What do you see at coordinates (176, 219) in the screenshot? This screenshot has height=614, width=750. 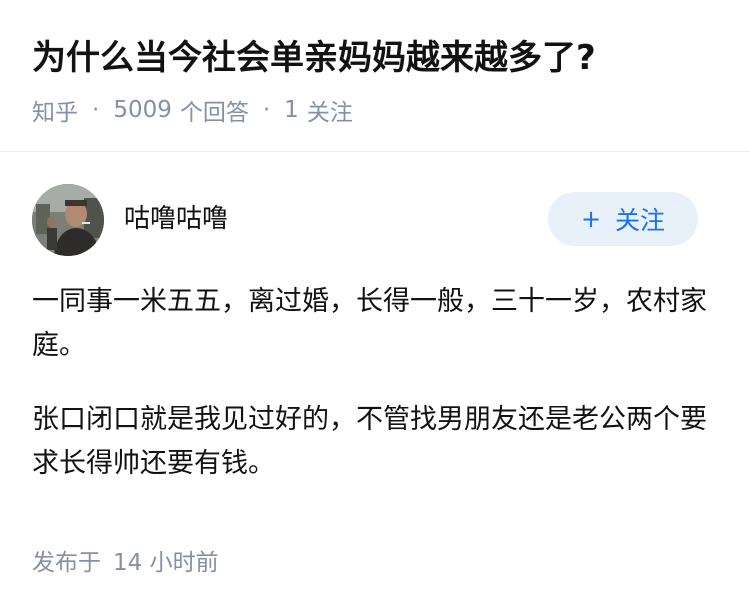 I see `author-name: 咕噜咕噜` at bounding box center [176, 219].